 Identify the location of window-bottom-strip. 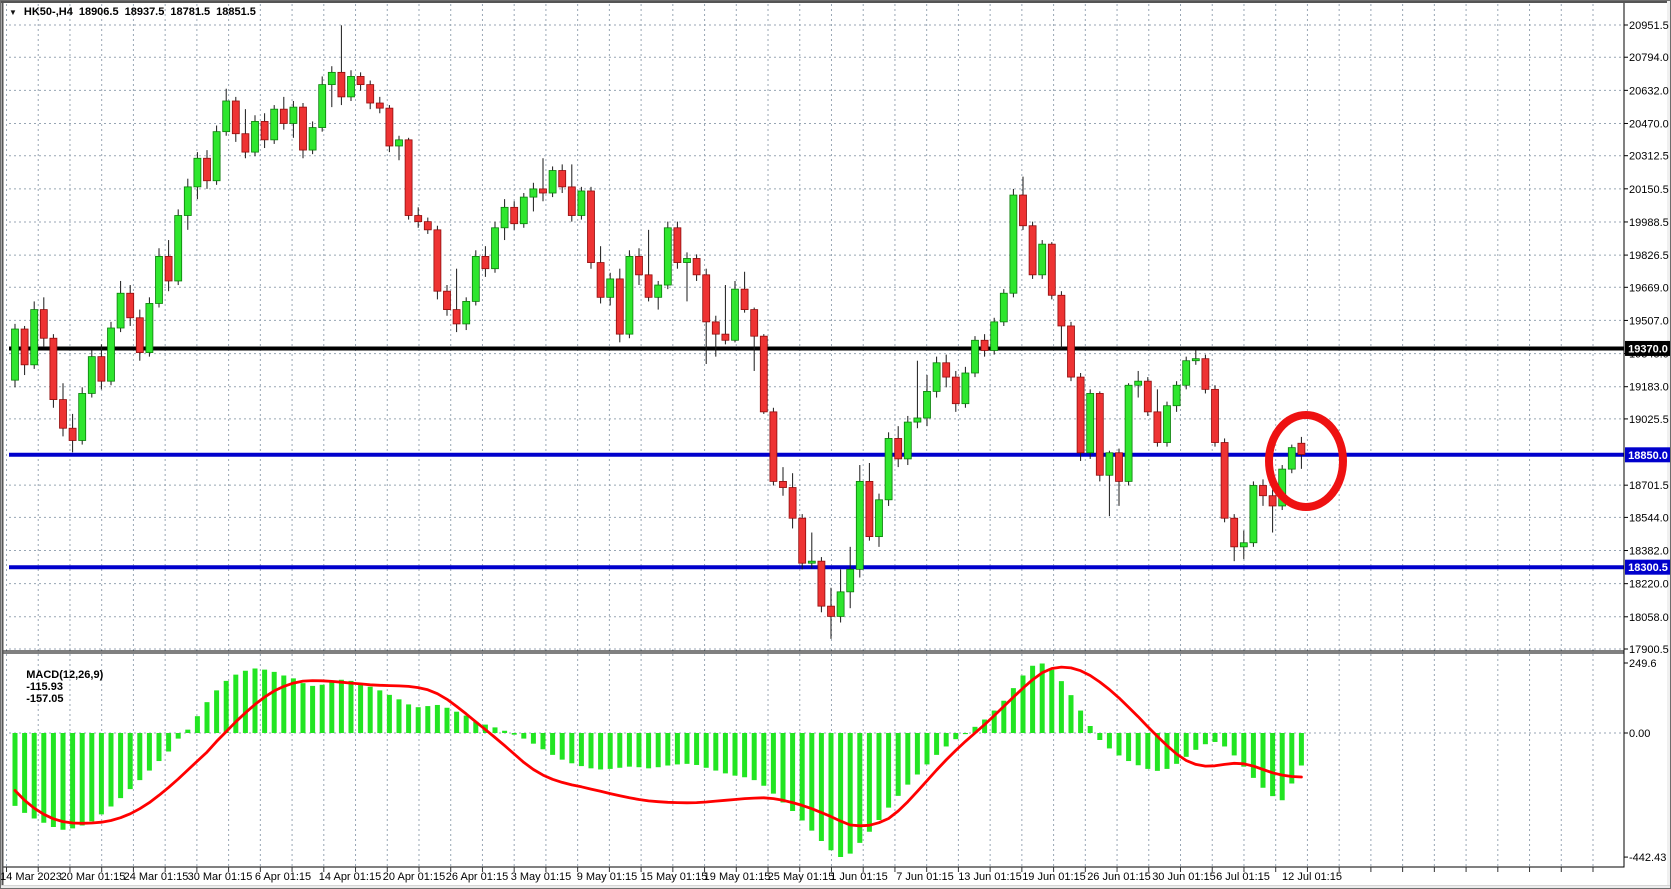
(835, 886).